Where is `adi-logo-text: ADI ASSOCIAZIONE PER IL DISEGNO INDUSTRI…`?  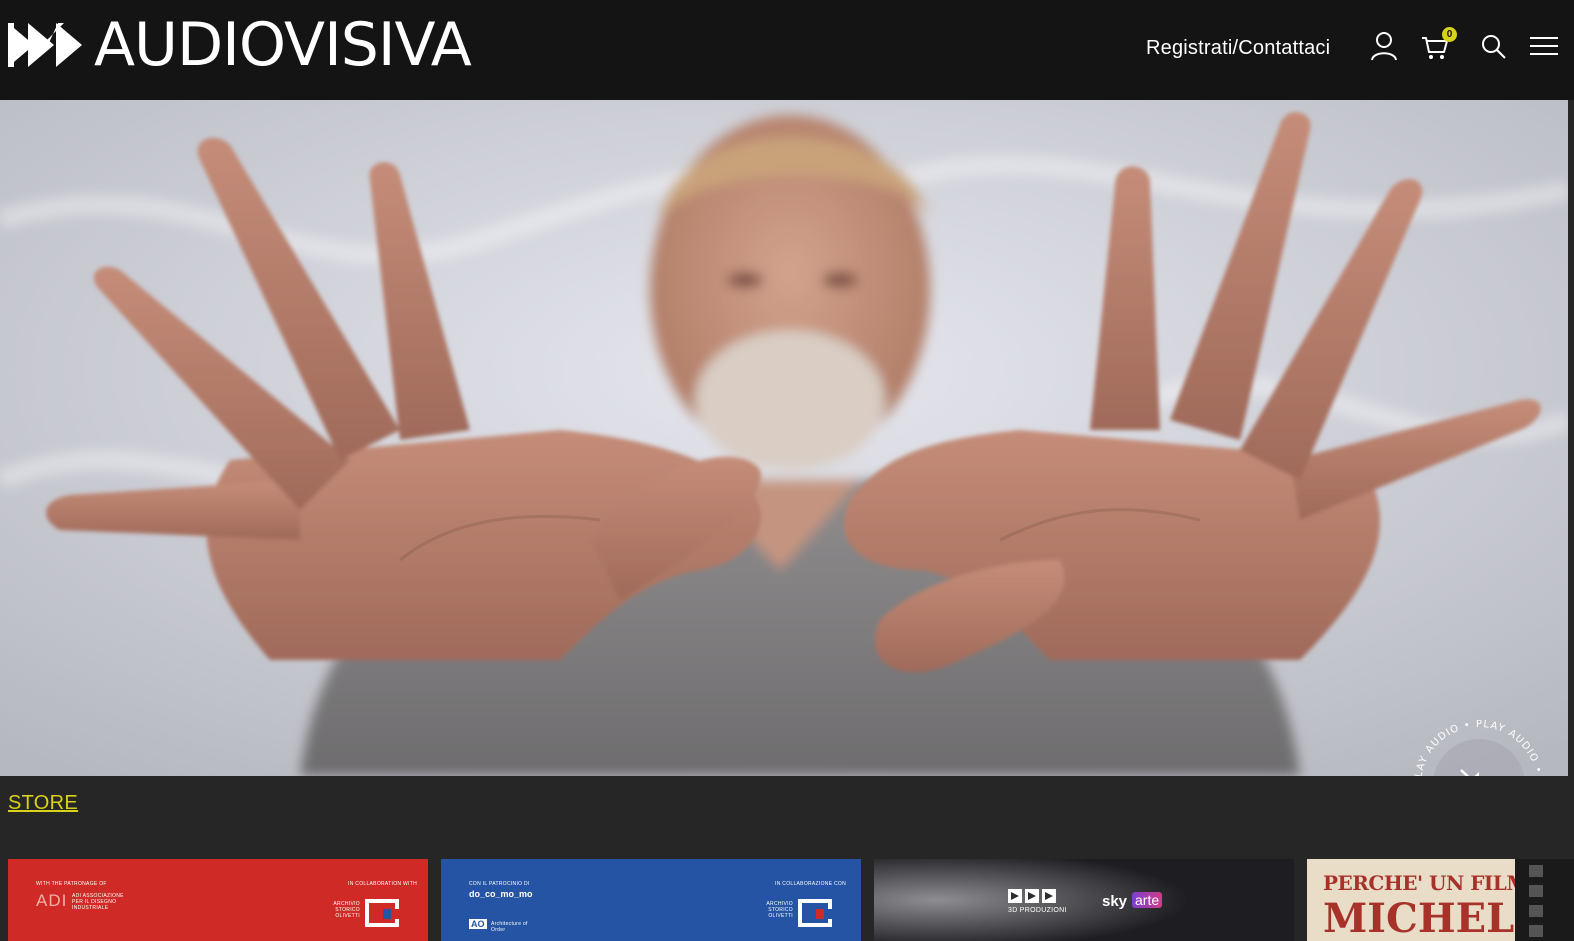
adi-logo-text: ADI ASSOCIAZIONE PER IL DISEGNO INDUSTRI… is located at coordinates (98, 902).